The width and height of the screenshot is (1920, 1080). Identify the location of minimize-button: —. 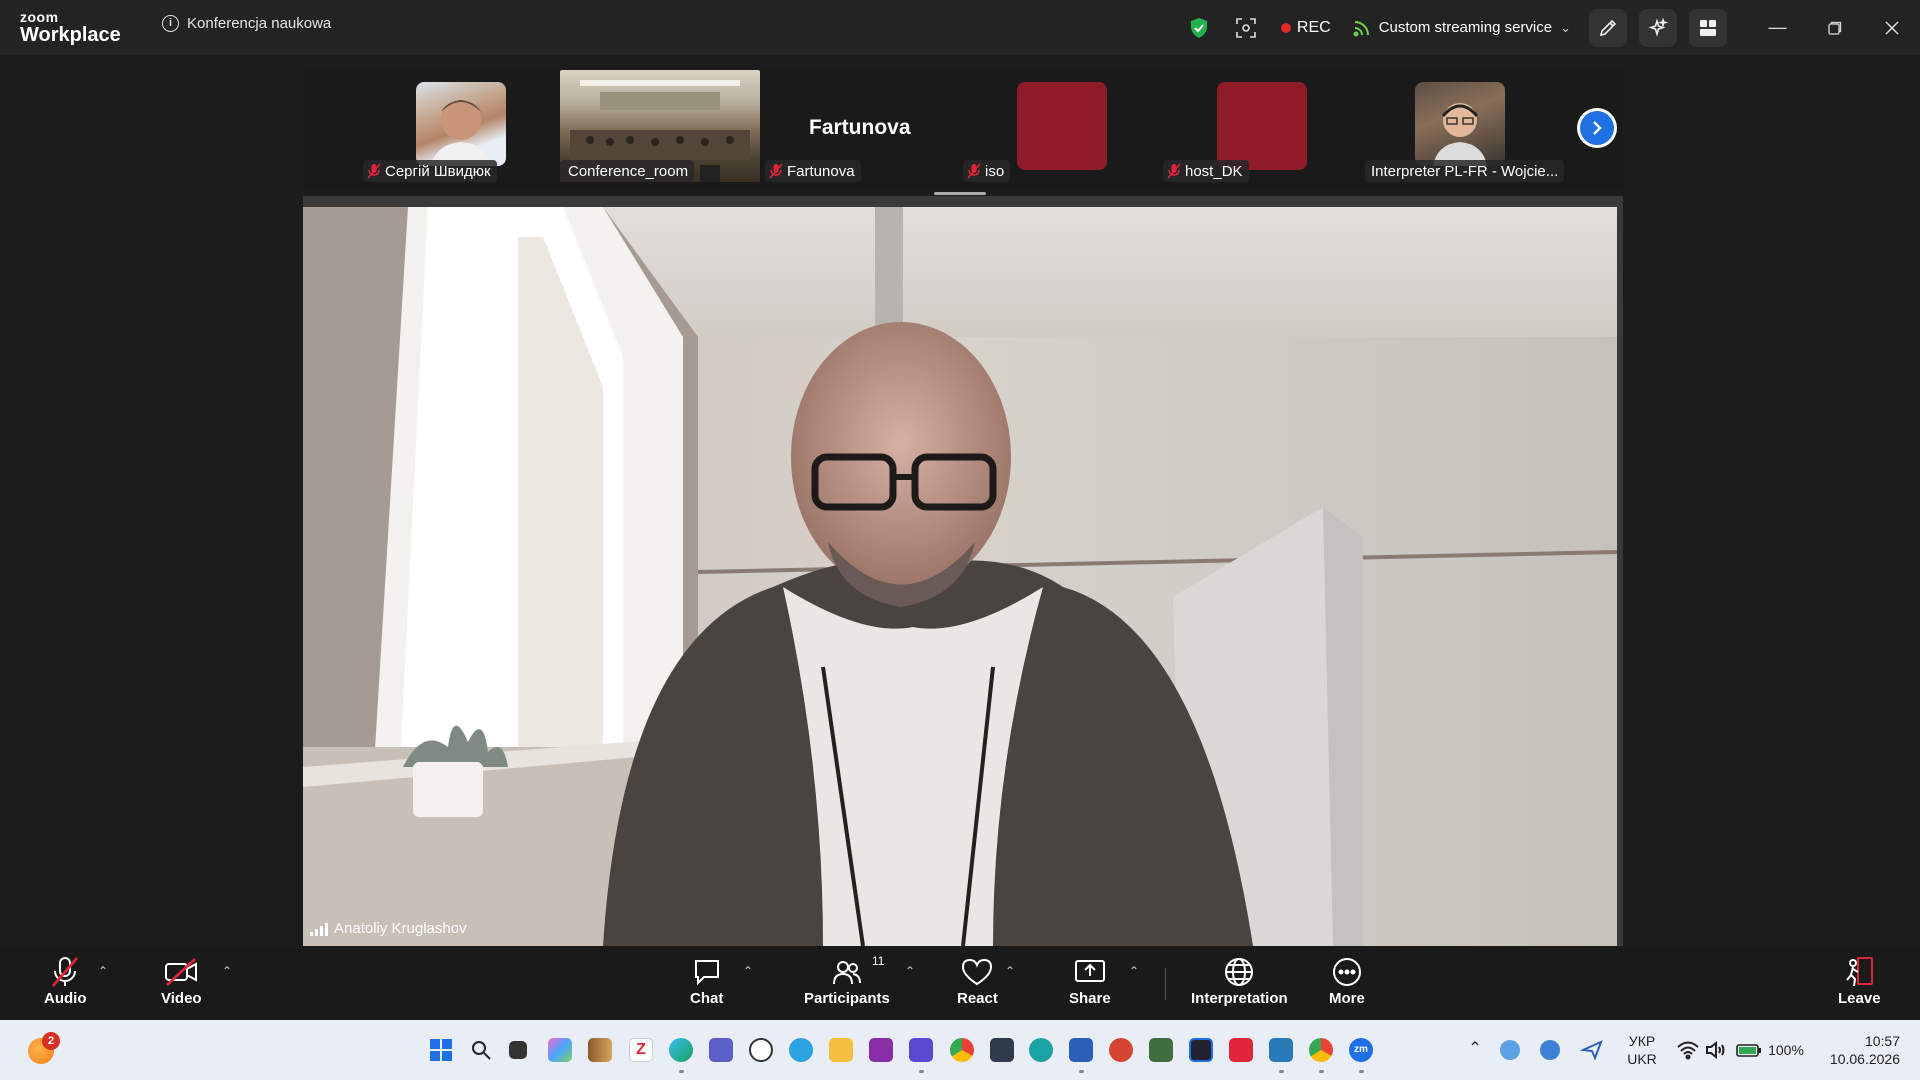
(1777, 27).